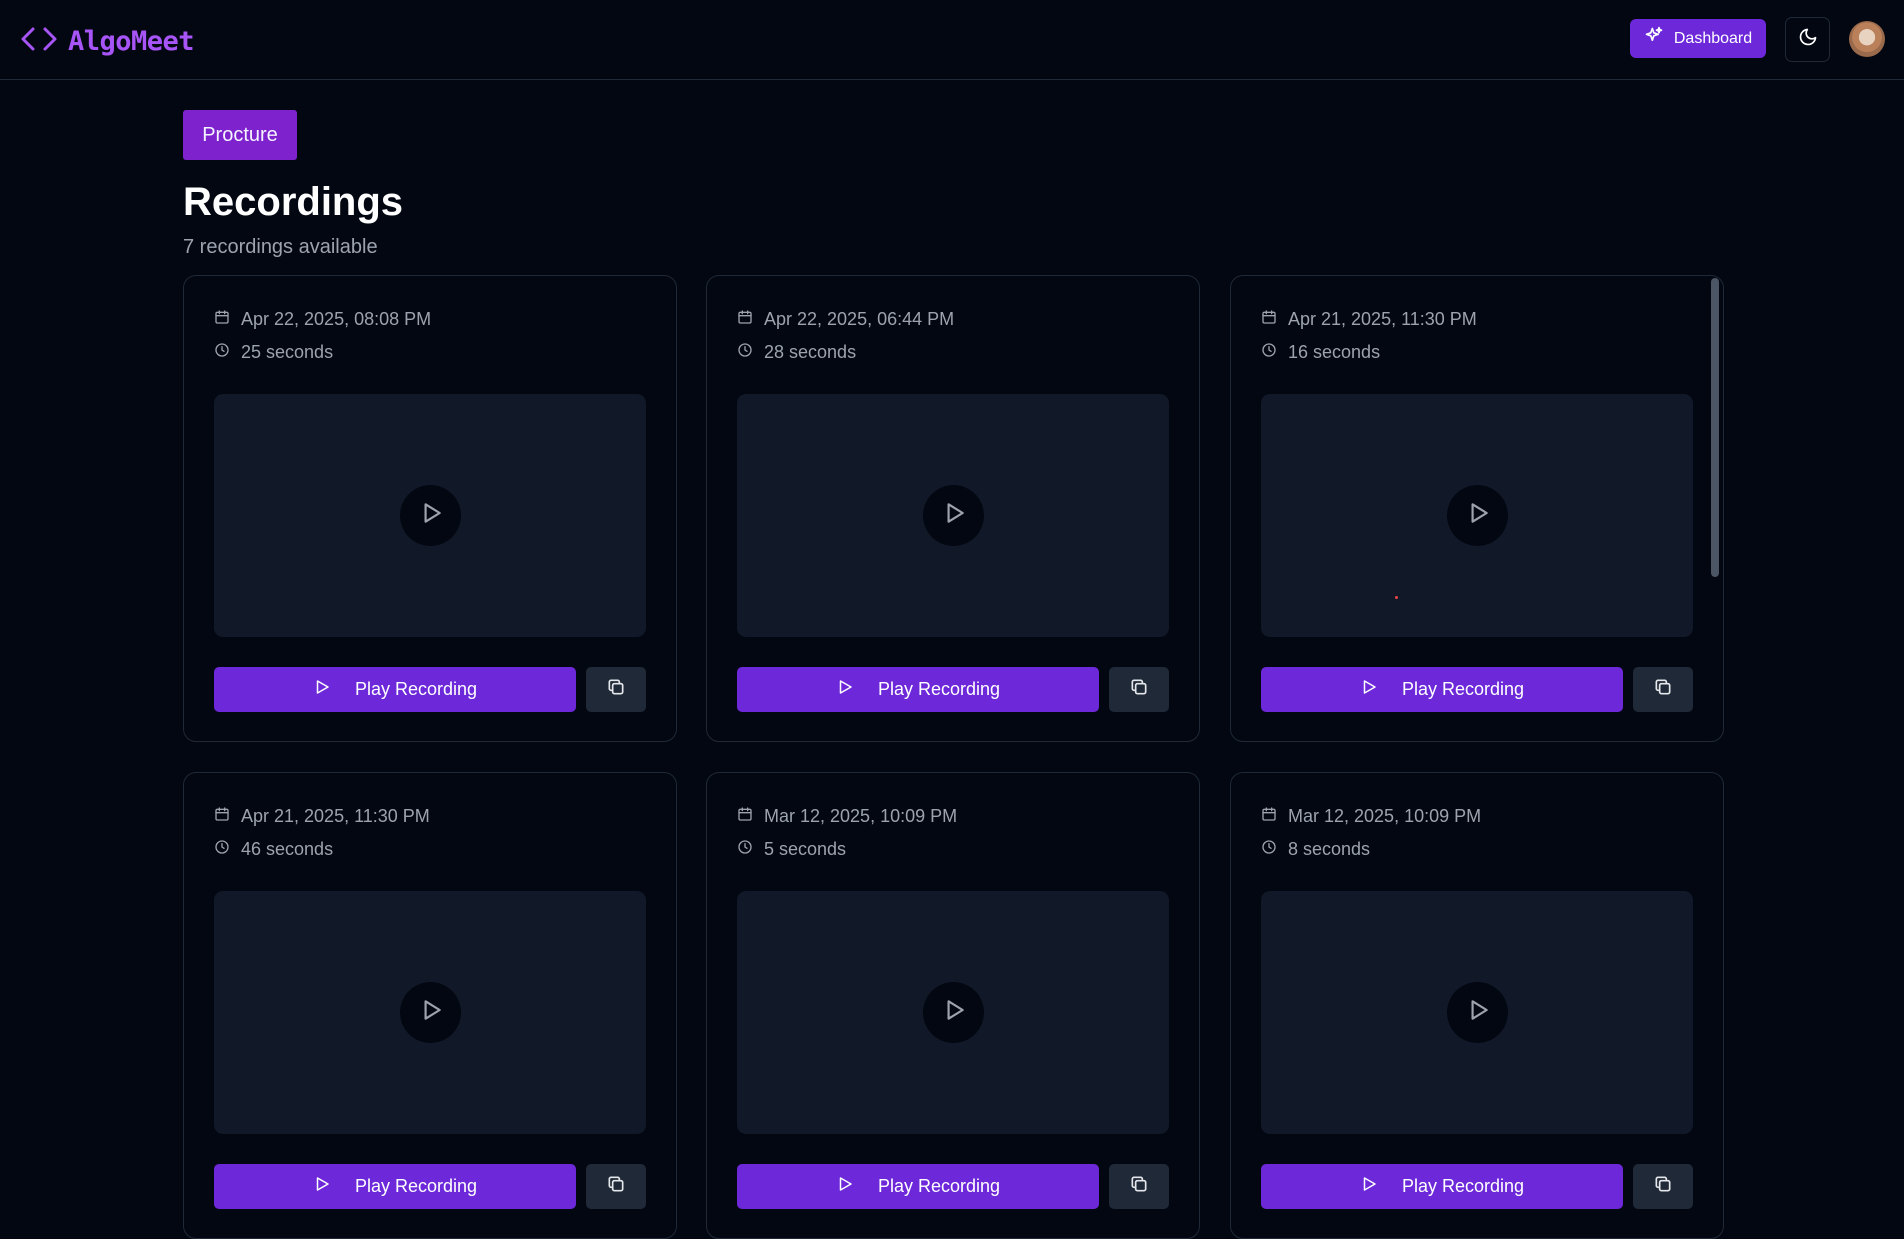 This screenshot has height=1239, width=1904. What do you see at coordinates (1654, 38) in the screenshot?
I see `sparkles-icon` at bounding box center [1654, 38].